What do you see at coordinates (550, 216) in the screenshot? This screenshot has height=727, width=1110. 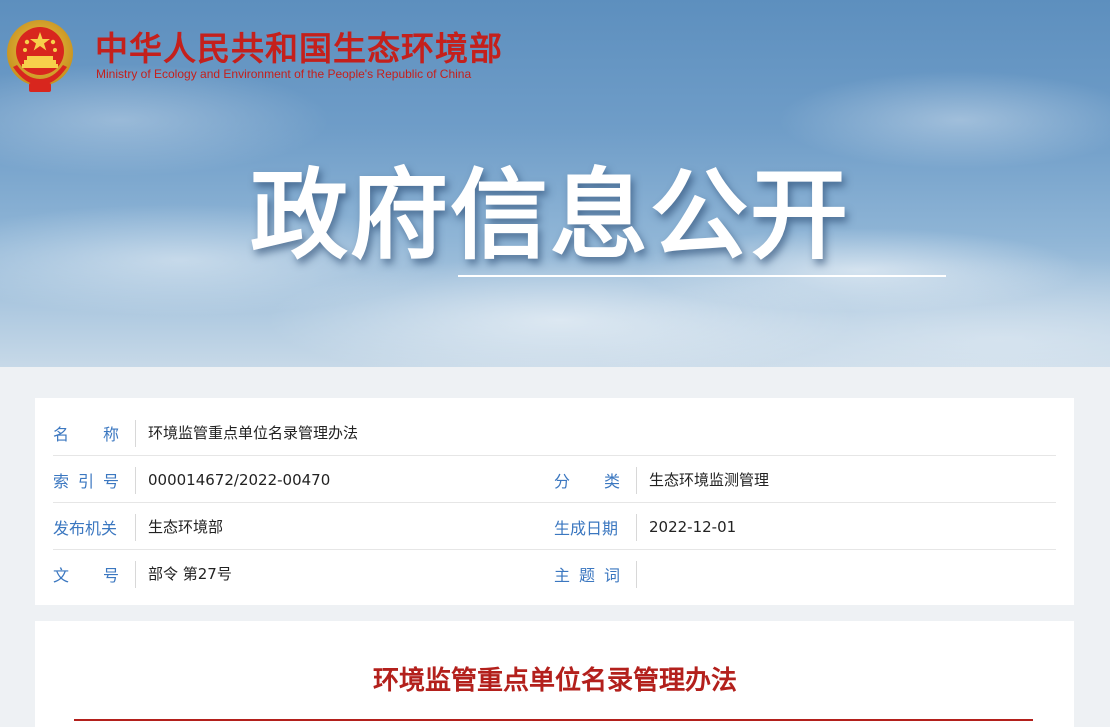 I see `banner-title: 政府信息公开` at bounding box center [550, 216].